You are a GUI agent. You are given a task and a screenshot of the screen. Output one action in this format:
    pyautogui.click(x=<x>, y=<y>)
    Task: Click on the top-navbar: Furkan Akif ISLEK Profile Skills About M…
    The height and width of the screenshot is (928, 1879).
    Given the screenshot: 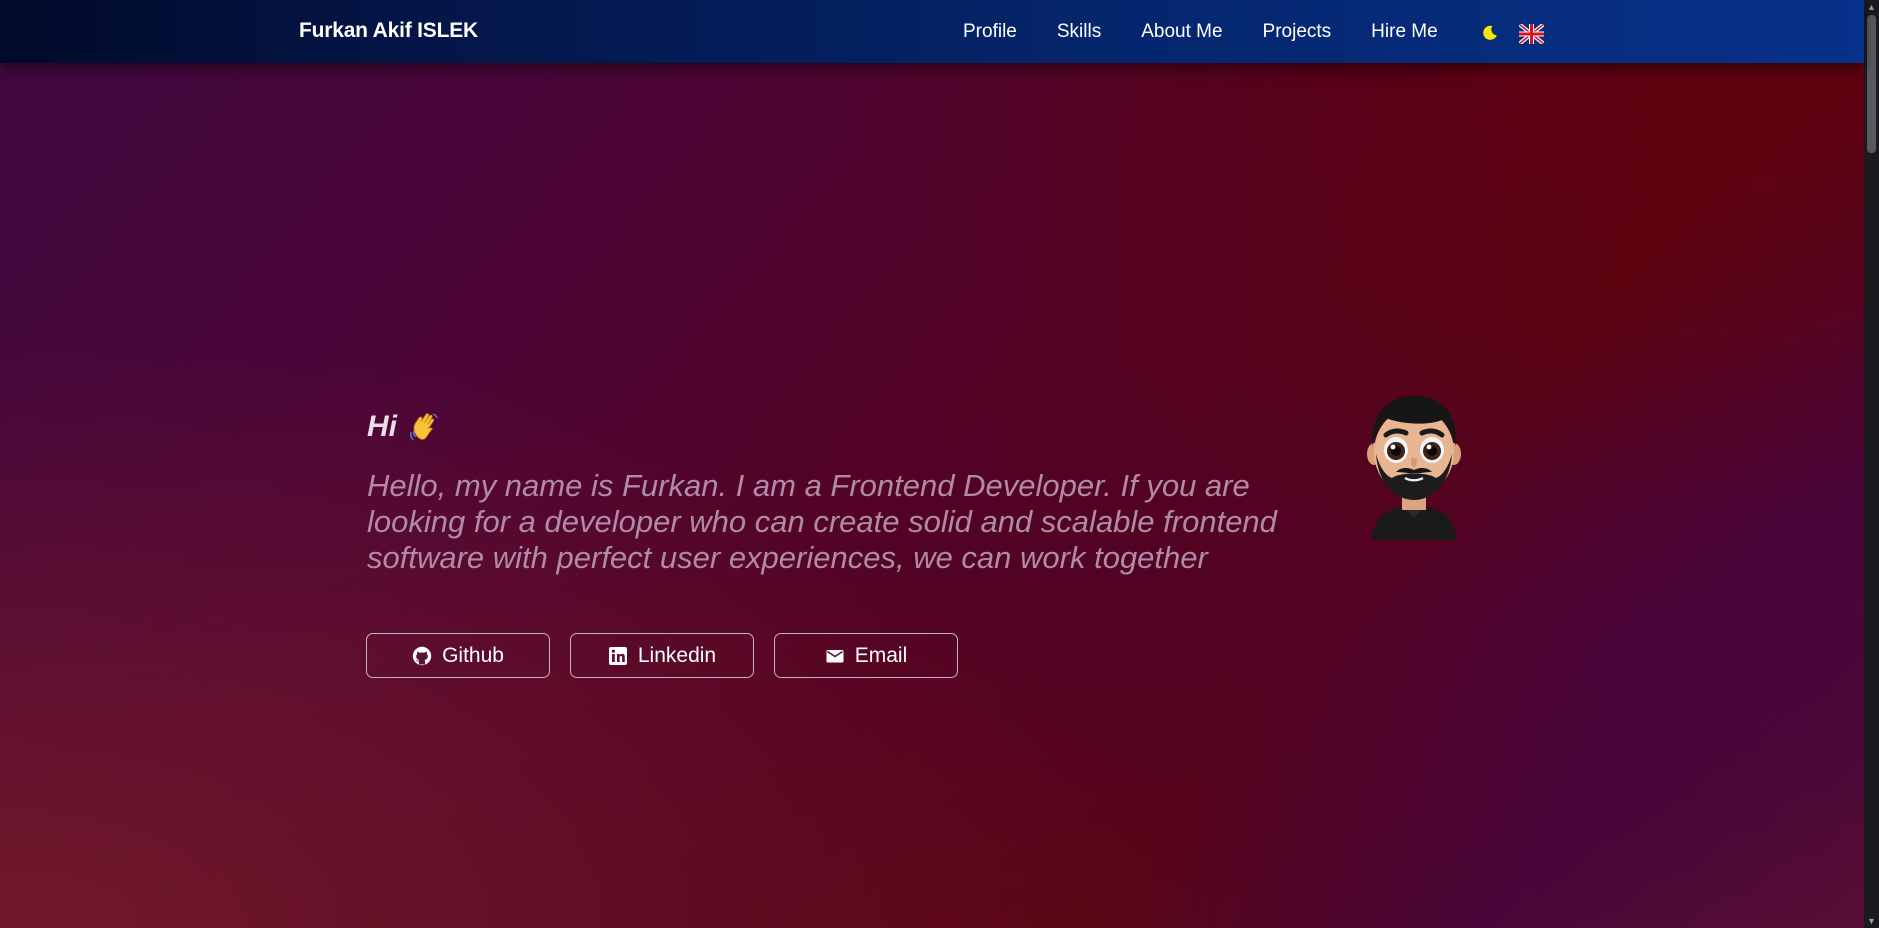 What is the action you would take?
    pyautogui.click(x=932, y=31)
    